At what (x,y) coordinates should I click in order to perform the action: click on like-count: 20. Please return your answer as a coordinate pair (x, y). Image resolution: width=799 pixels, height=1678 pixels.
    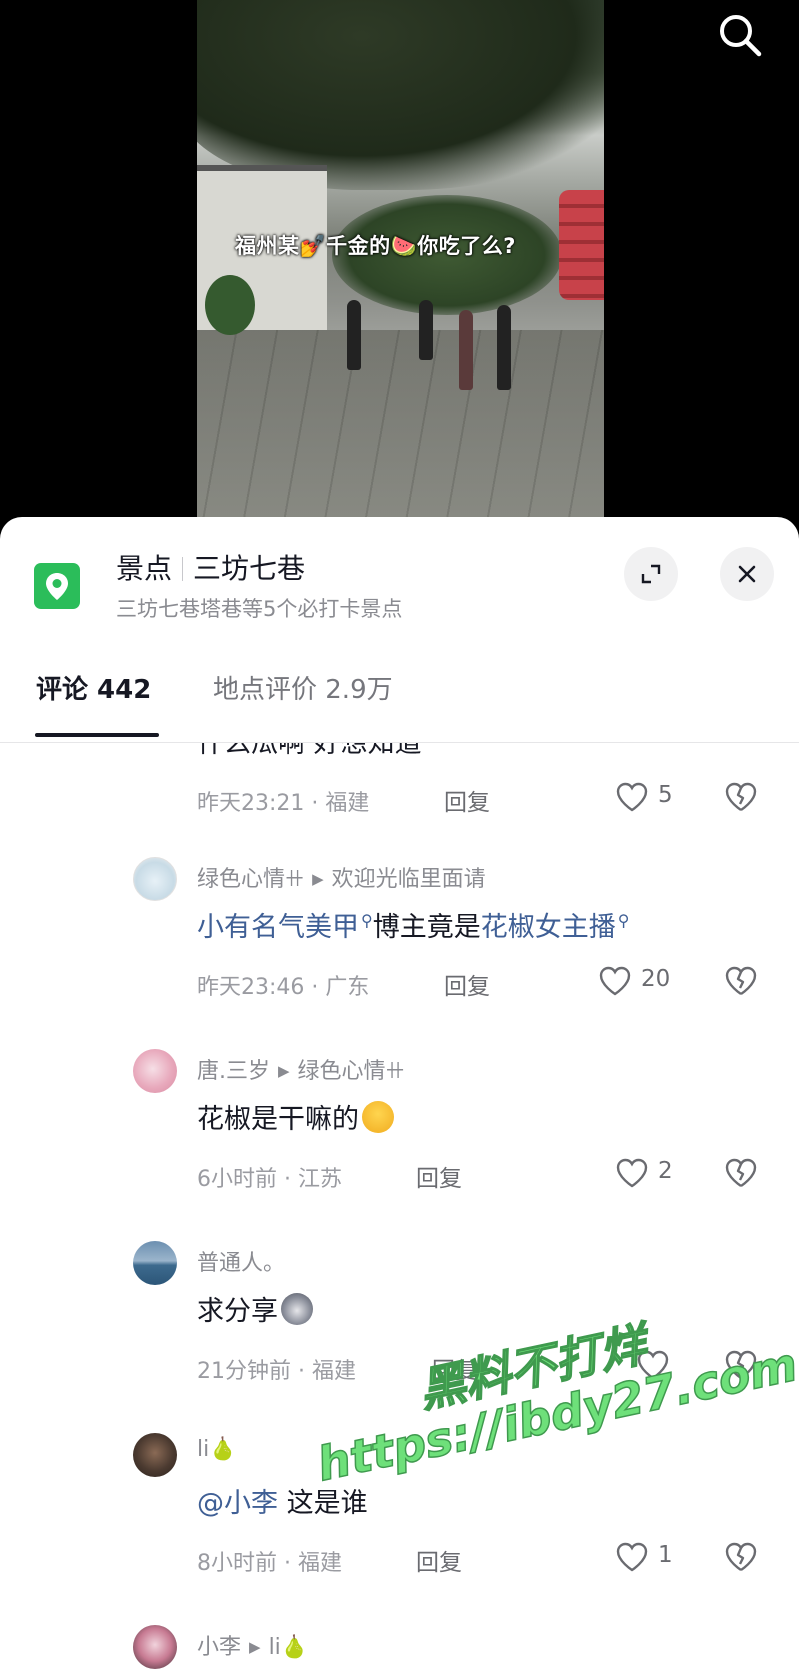
    Looking at the image, I should click on (656, 979).